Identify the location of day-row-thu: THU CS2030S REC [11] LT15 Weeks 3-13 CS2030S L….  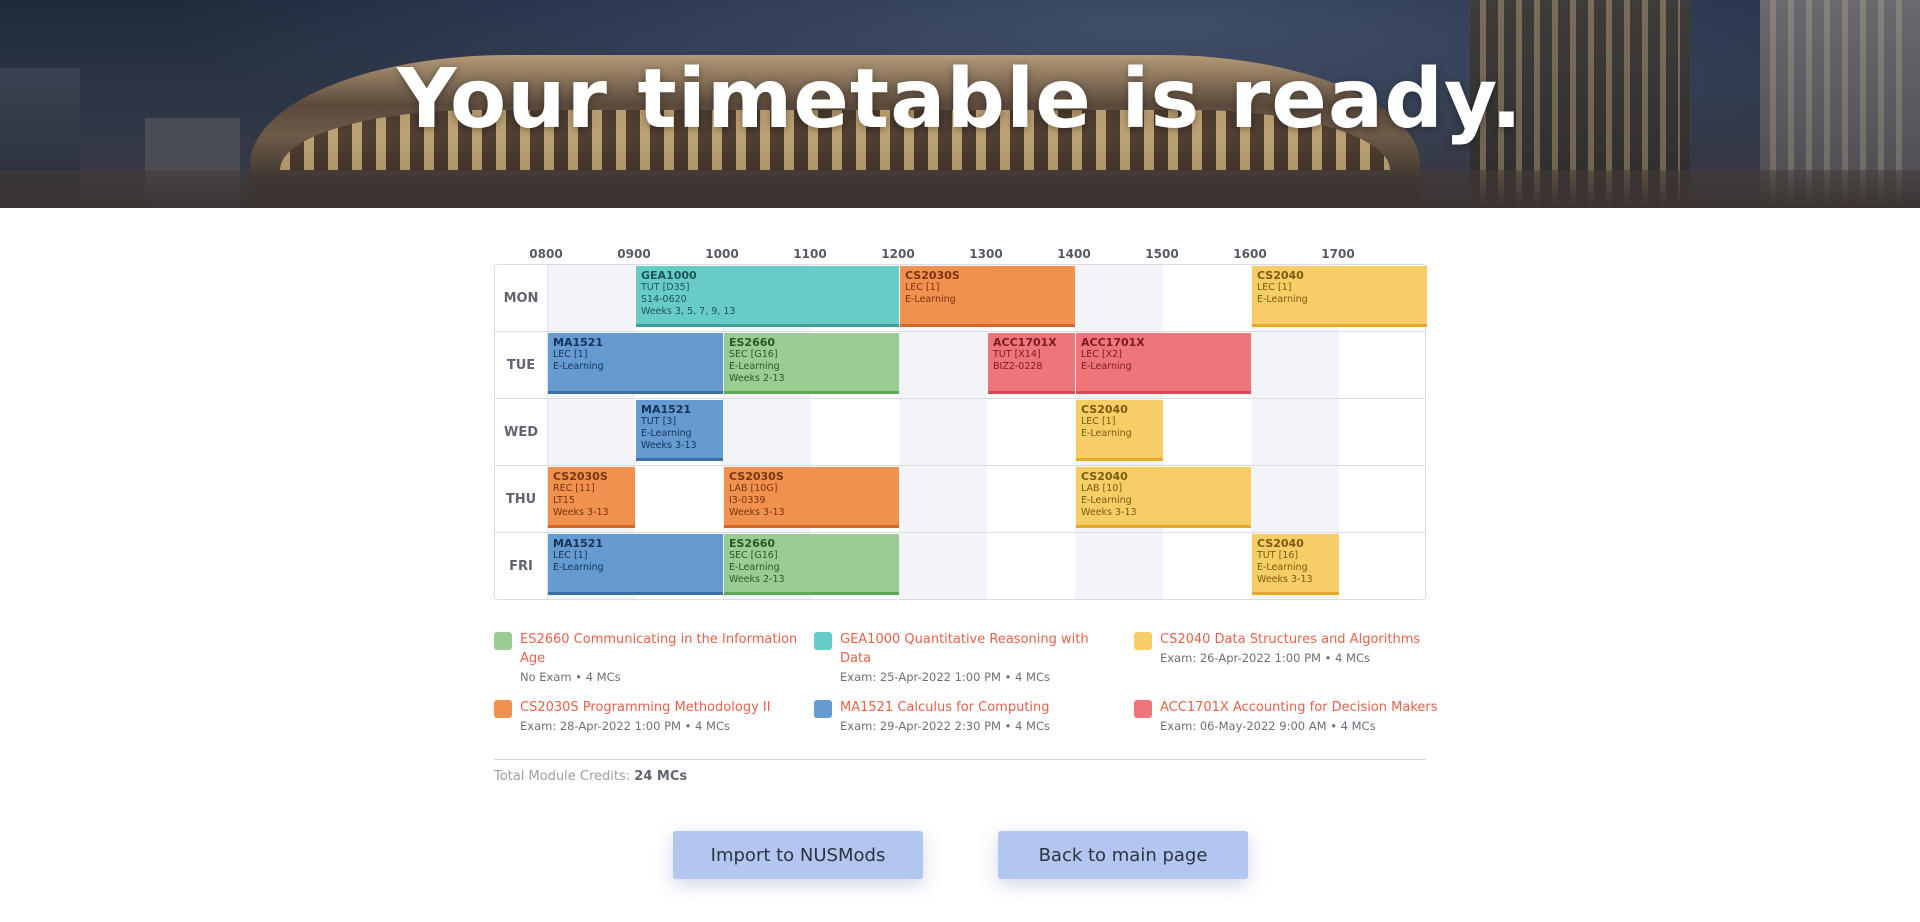
(960, 499).